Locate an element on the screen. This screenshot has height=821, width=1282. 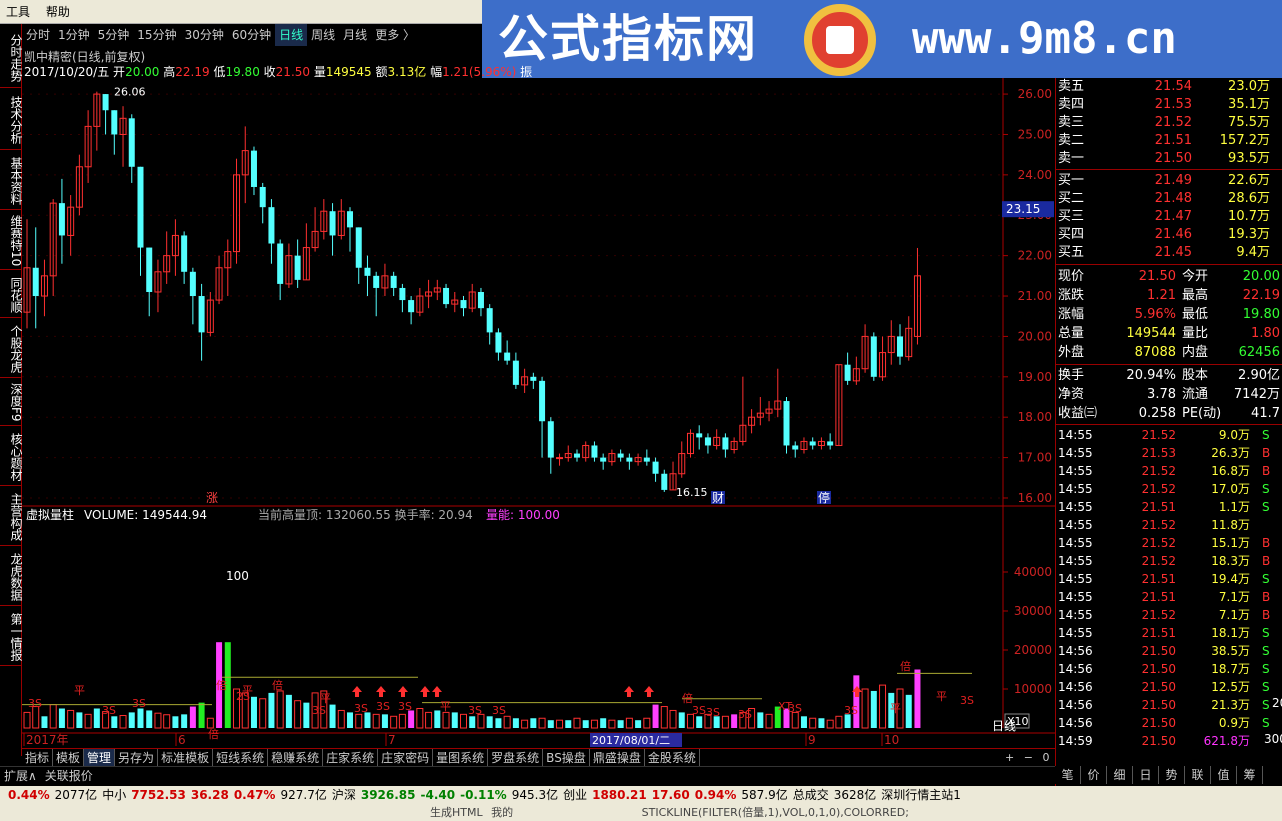
right-tab-7: 筹 is located at coordinates (1250, 775).